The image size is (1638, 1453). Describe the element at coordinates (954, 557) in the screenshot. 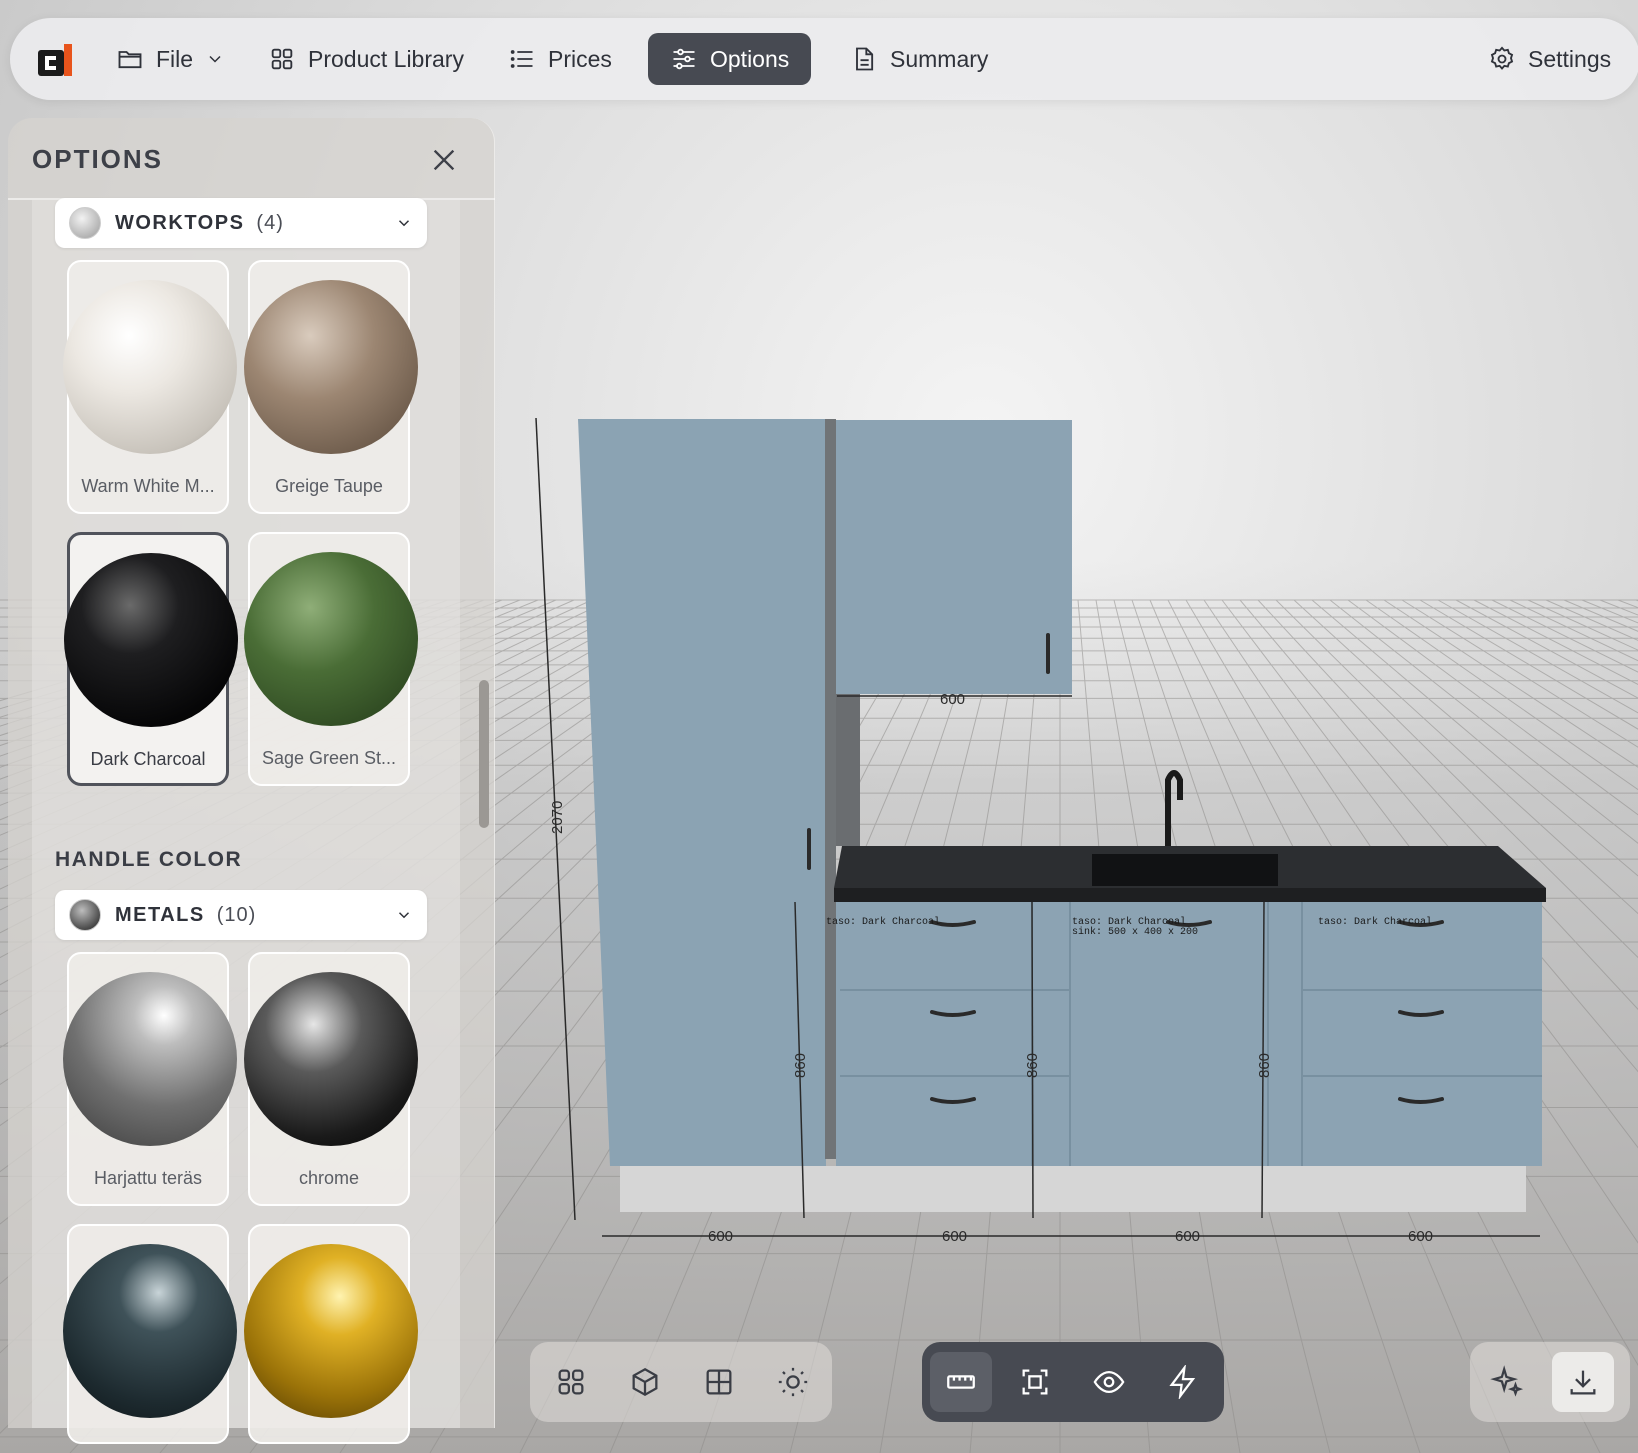

I see `wall-cabinet` at that location.